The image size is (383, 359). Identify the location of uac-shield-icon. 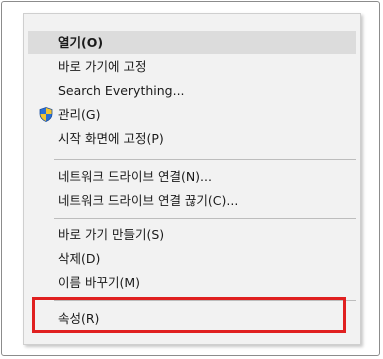
(46, 114).